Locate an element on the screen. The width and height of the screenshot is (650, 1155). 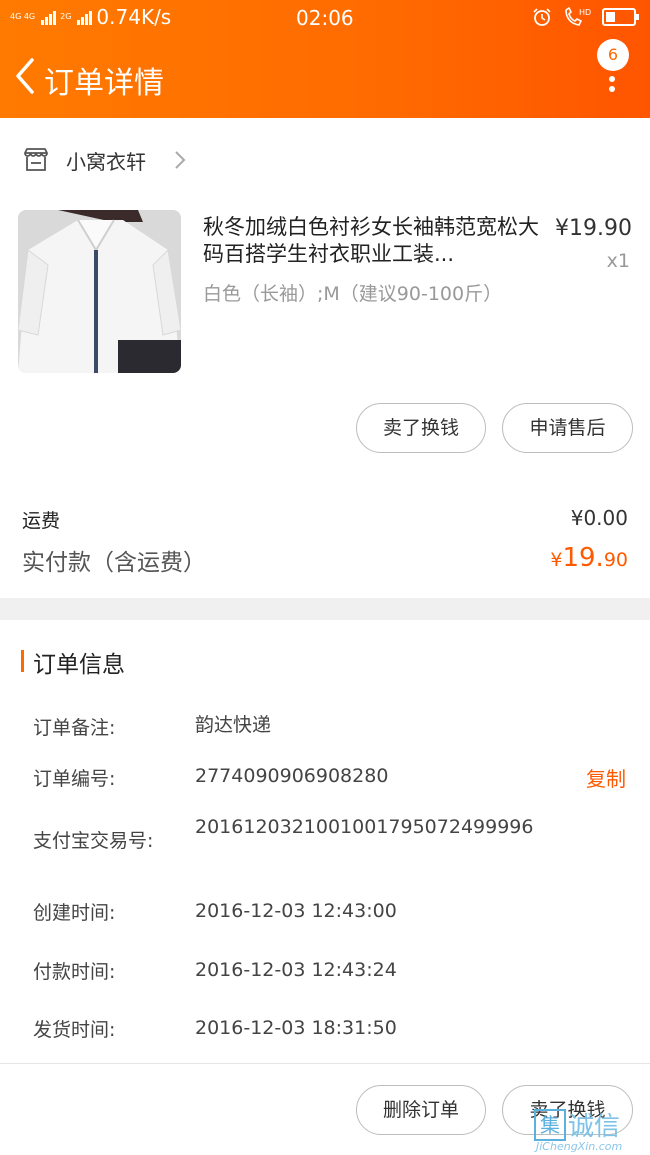
sell-for-cash-button: 卖了换钱 is located at coordinates (421, 428).